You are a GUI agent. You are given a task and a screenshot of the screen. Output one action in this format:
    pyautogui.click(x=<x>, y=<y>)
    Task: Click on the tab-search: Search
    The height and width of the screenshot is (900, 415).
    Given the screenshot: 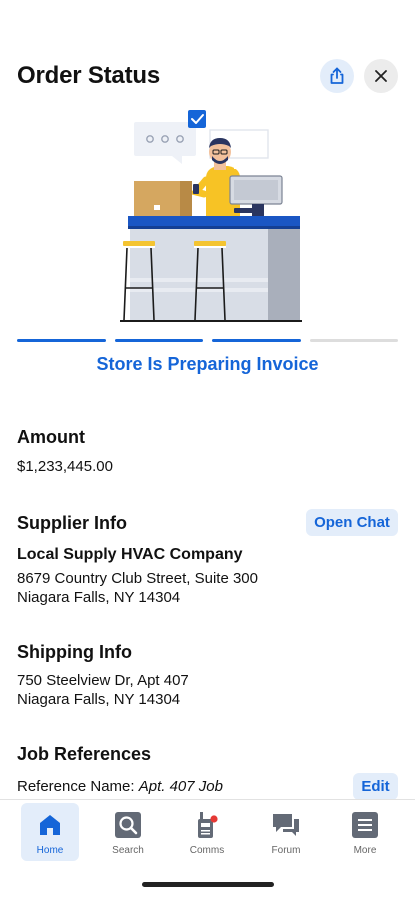 What is the action you would take?
    pyautogui.click(x=128, y=832)
    